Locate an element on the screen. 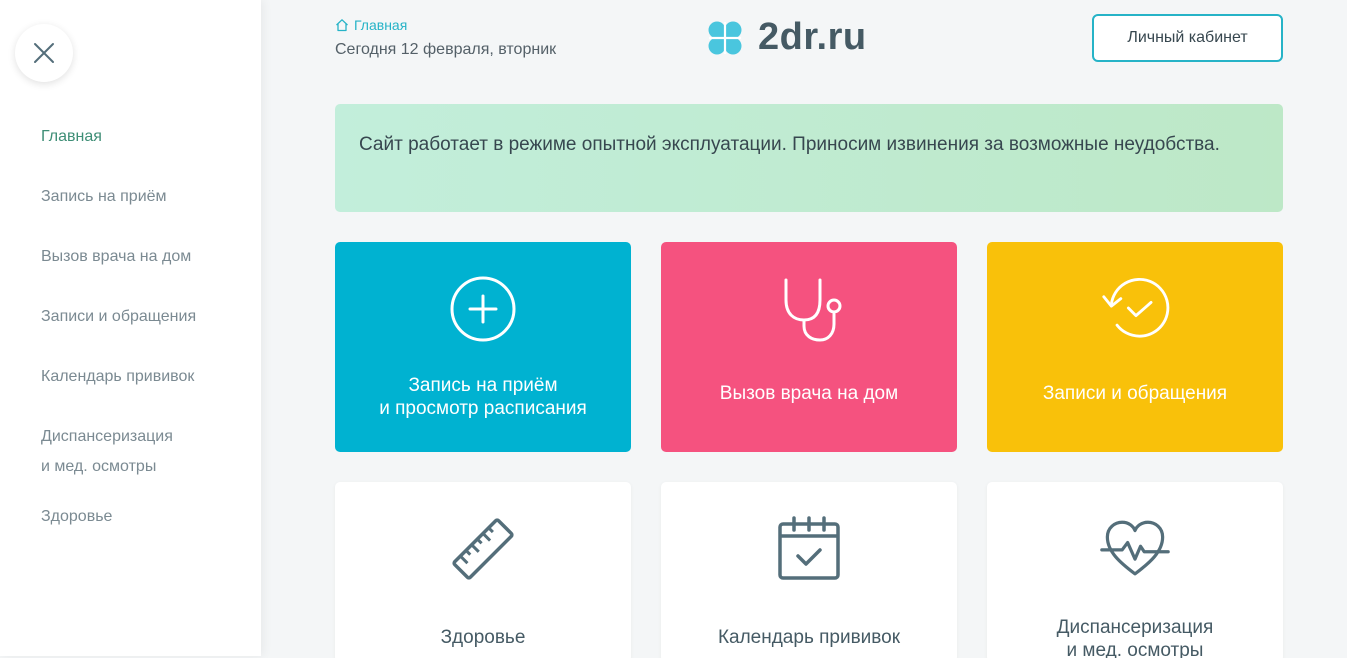 Image resolution: width=1347 pixels, height=658 pixels. history-clock-icon is located at coordinates (1135, 309).